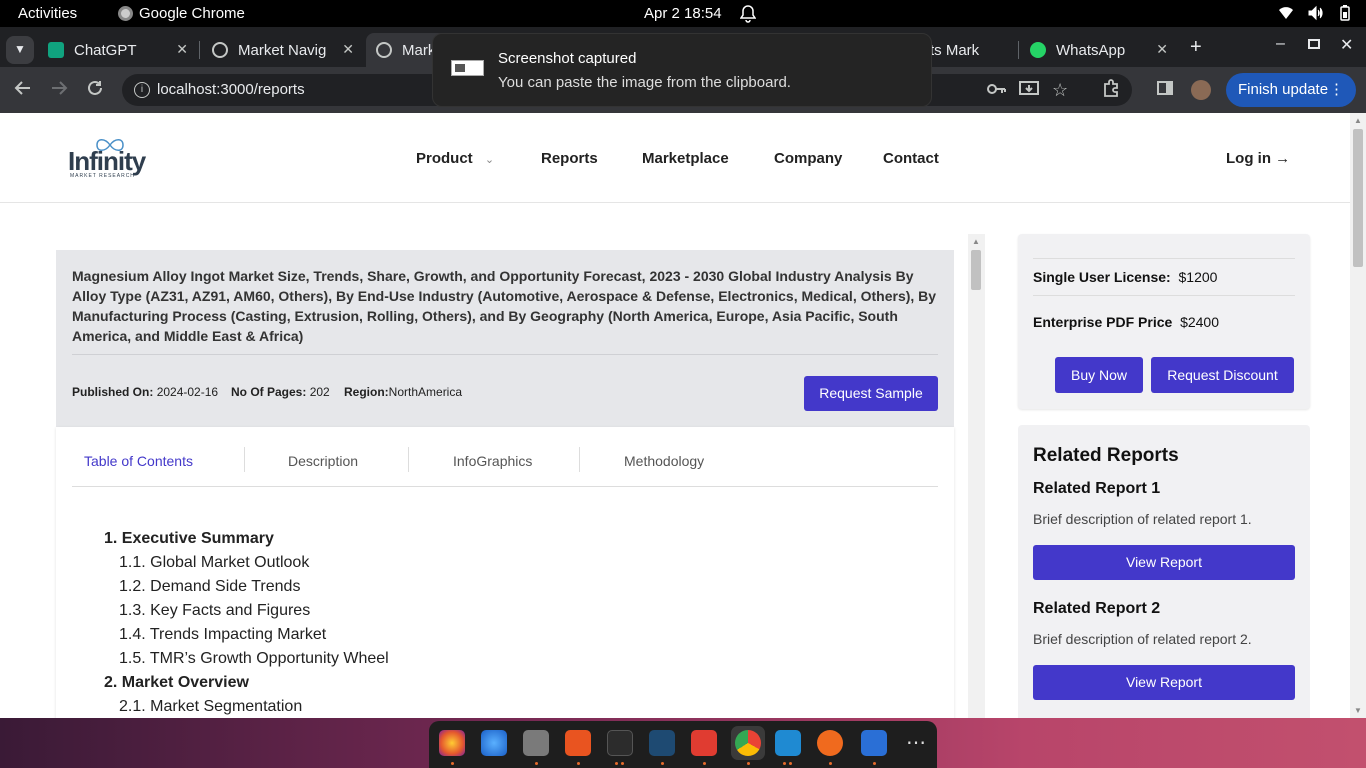 This screenshot has height=768, width=1366. Describe the element at coordinates (830, 743) in the screenshot. I see `postman-icon` at that location.